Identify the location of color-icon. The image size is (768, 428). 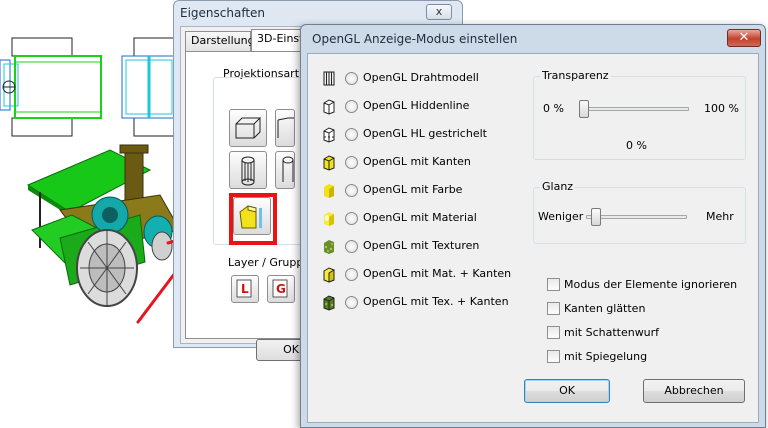
(329, 191).